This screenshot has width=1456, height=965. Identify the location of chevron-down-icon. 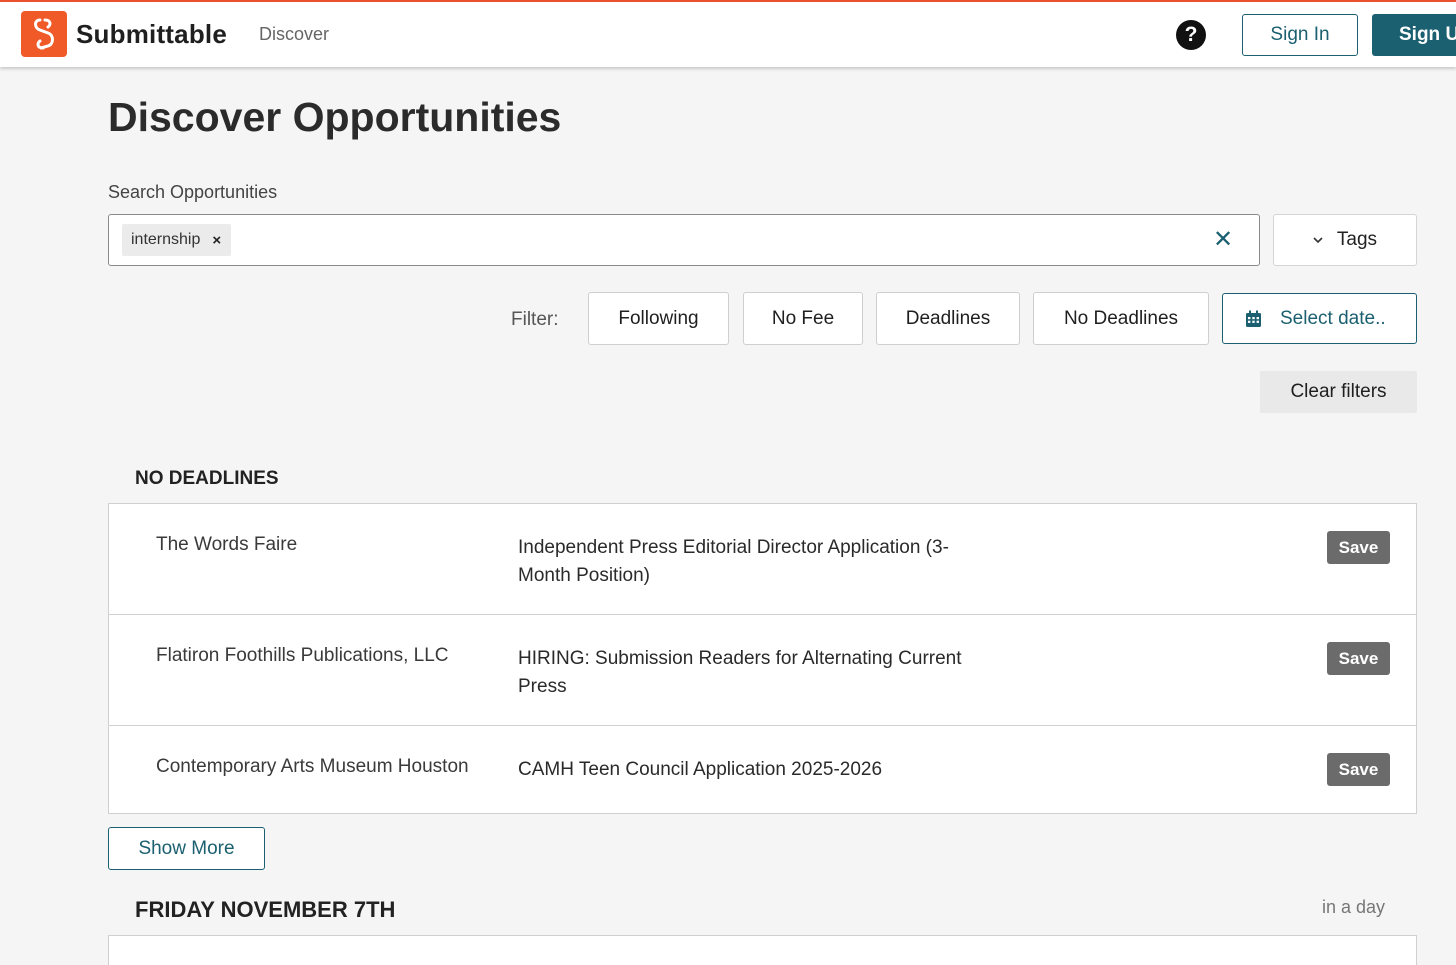
(1318, 240).